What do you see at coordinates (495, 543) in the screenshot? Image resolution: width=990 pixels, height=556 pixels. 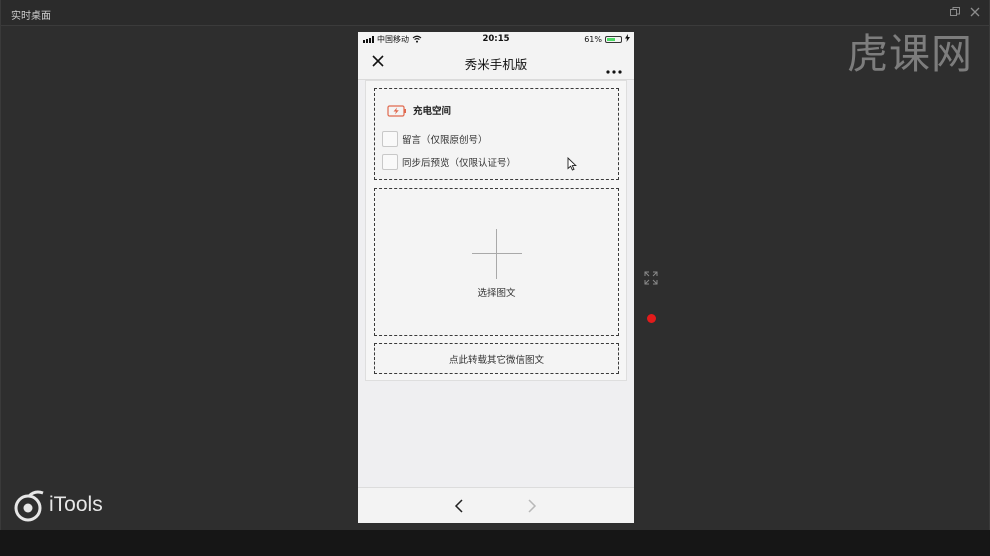 I see `taskbar-strip` at bounding box center [495, 543].